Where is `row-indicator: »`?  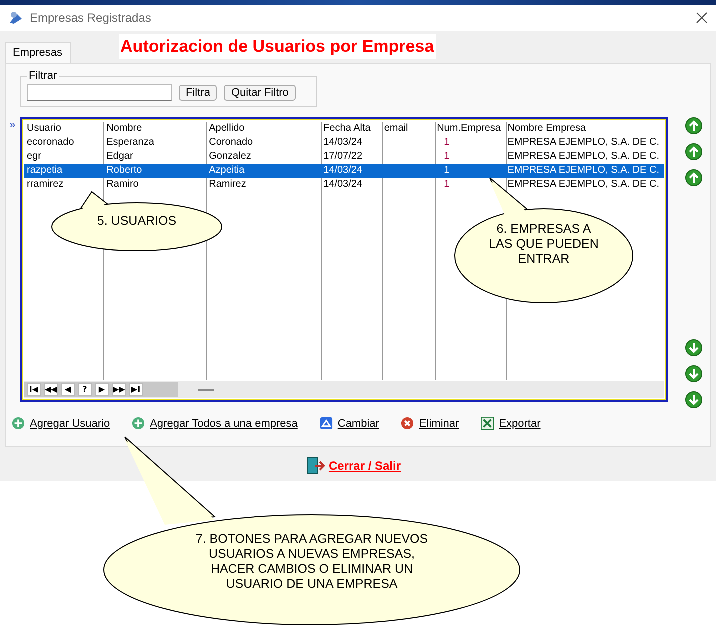
row-indicator: » is located at coordinates (13, 125).